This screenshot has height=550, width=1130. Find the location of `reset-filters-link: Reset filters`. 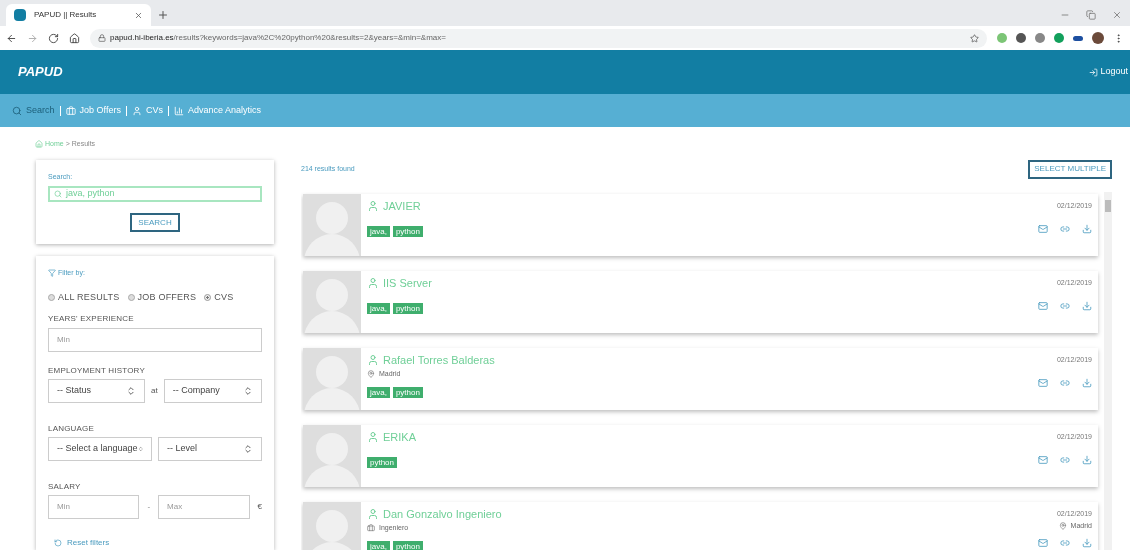

reset-filters-link: Reset filters is located at coordinates (158, 543).